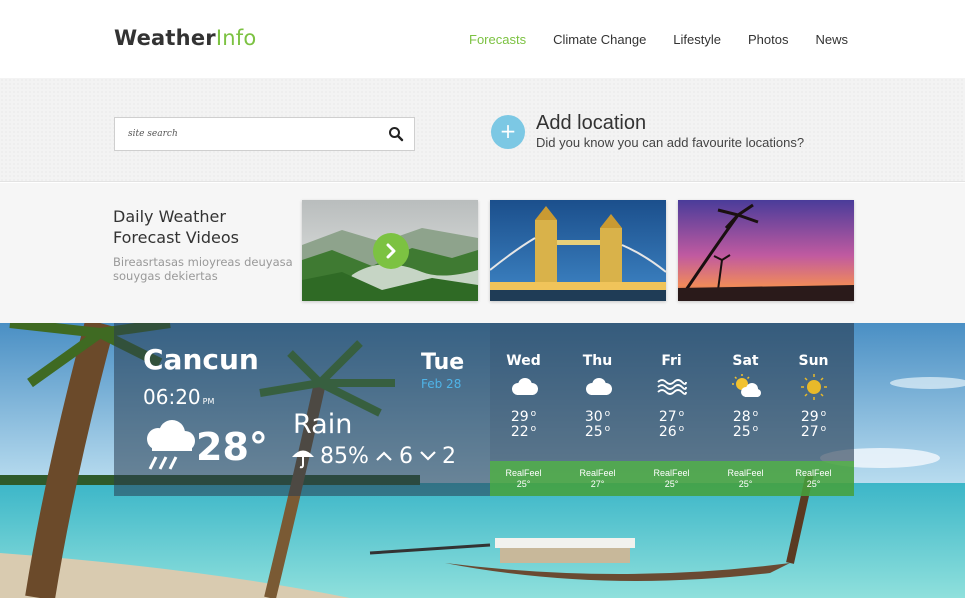 The image size is (965, 598). Describe the element at coordinates (165, 38) in the screenshot. I see `logo-main: Weather` at that location.